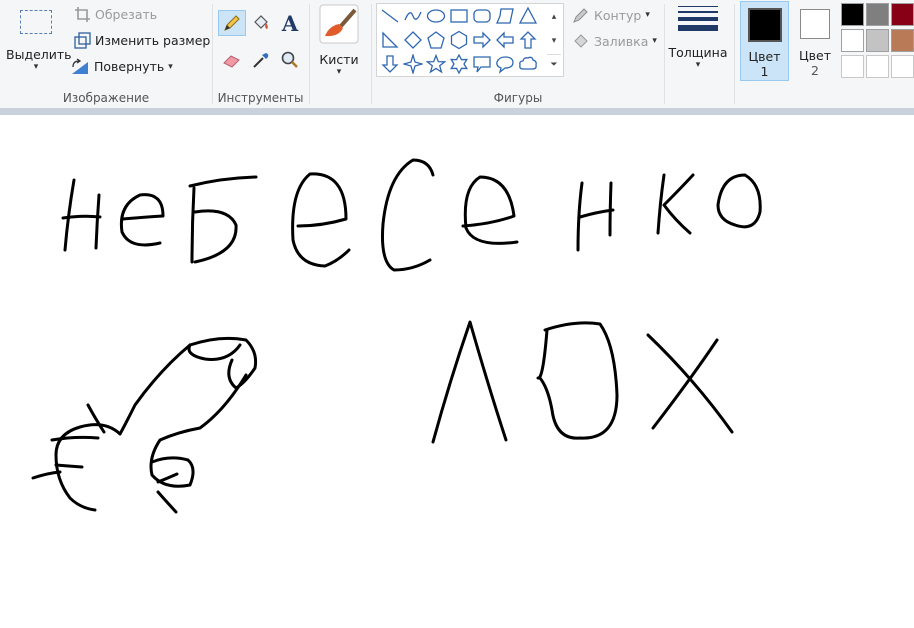 The height and width of the screenshot is (628, 914). I want to click on resize-label: Изменить размер, so click(153, 40).